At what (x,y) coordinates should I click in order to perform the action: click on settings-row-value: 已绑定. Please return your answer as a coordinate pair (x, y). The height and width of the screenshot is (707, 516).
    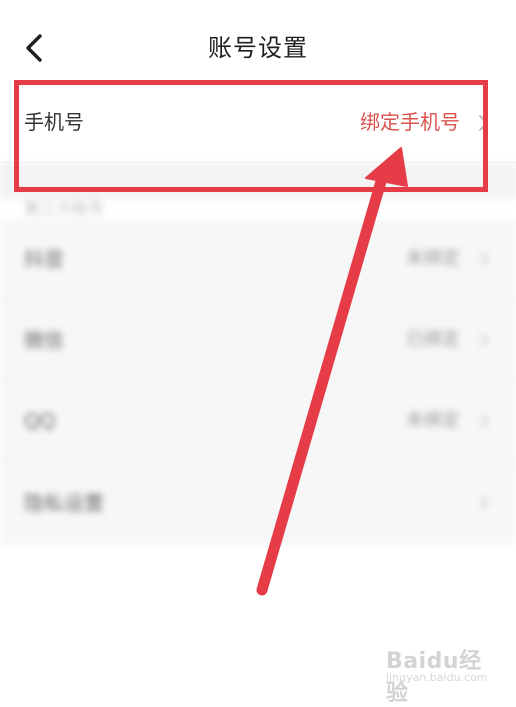
    Looking at the image, I should click on (433, 339).